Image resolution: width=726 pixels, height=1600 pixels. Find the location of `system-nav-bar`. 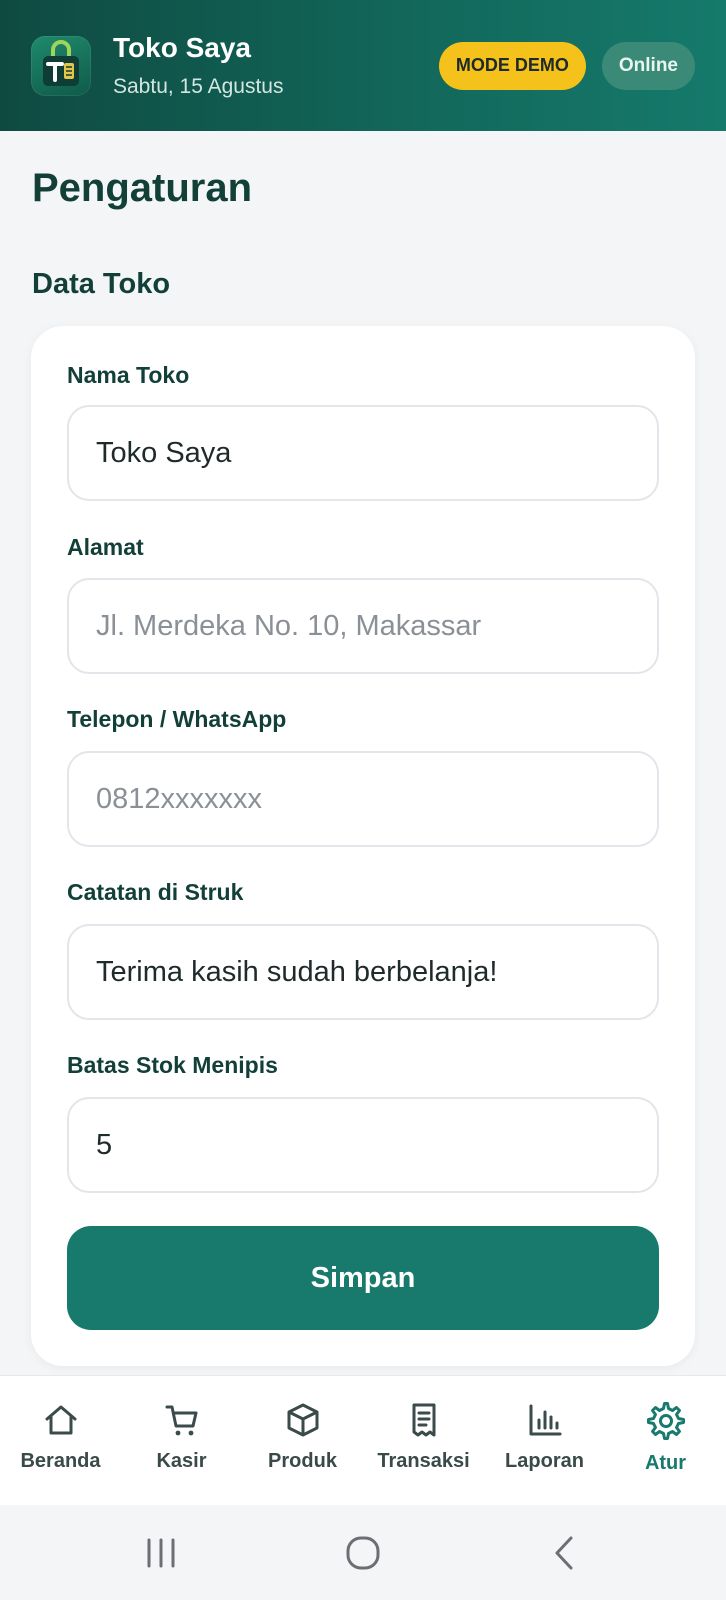

system-nav-bar is located at coordinates (363, 1552).